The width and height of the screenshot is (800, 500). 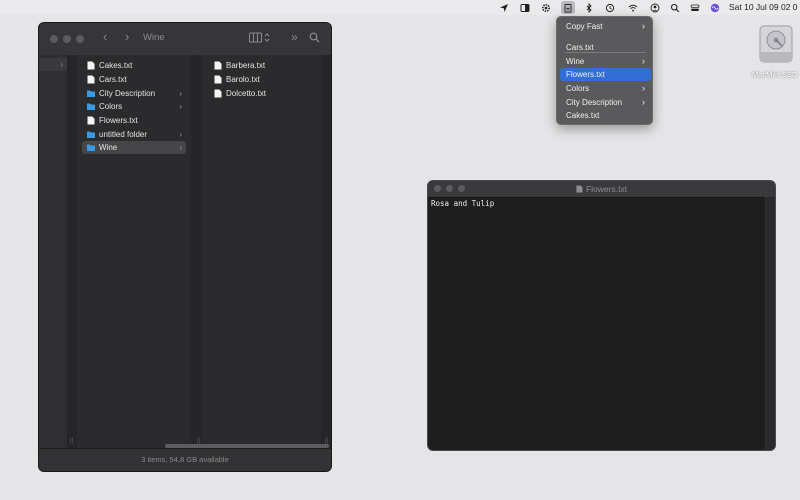 What do you see at coordinates (400, 7) in the screenshot?
I see `menubar: Sat 10 Jul 09 02 0` at bounding box center [400, 7].